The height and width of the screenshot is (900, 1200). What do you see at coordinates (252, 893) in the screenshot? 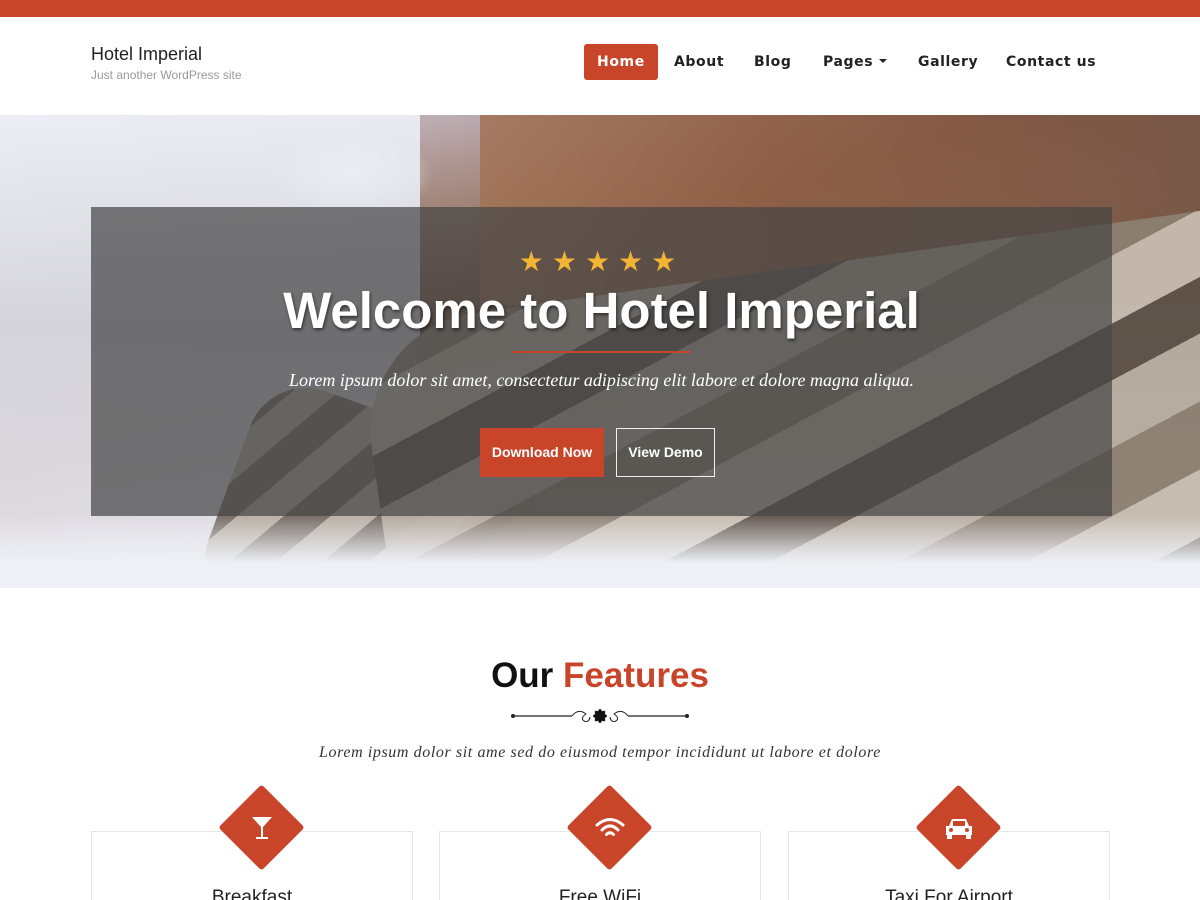
I see `feature-card-title: Breakfast` at bounding box center [252, 893].